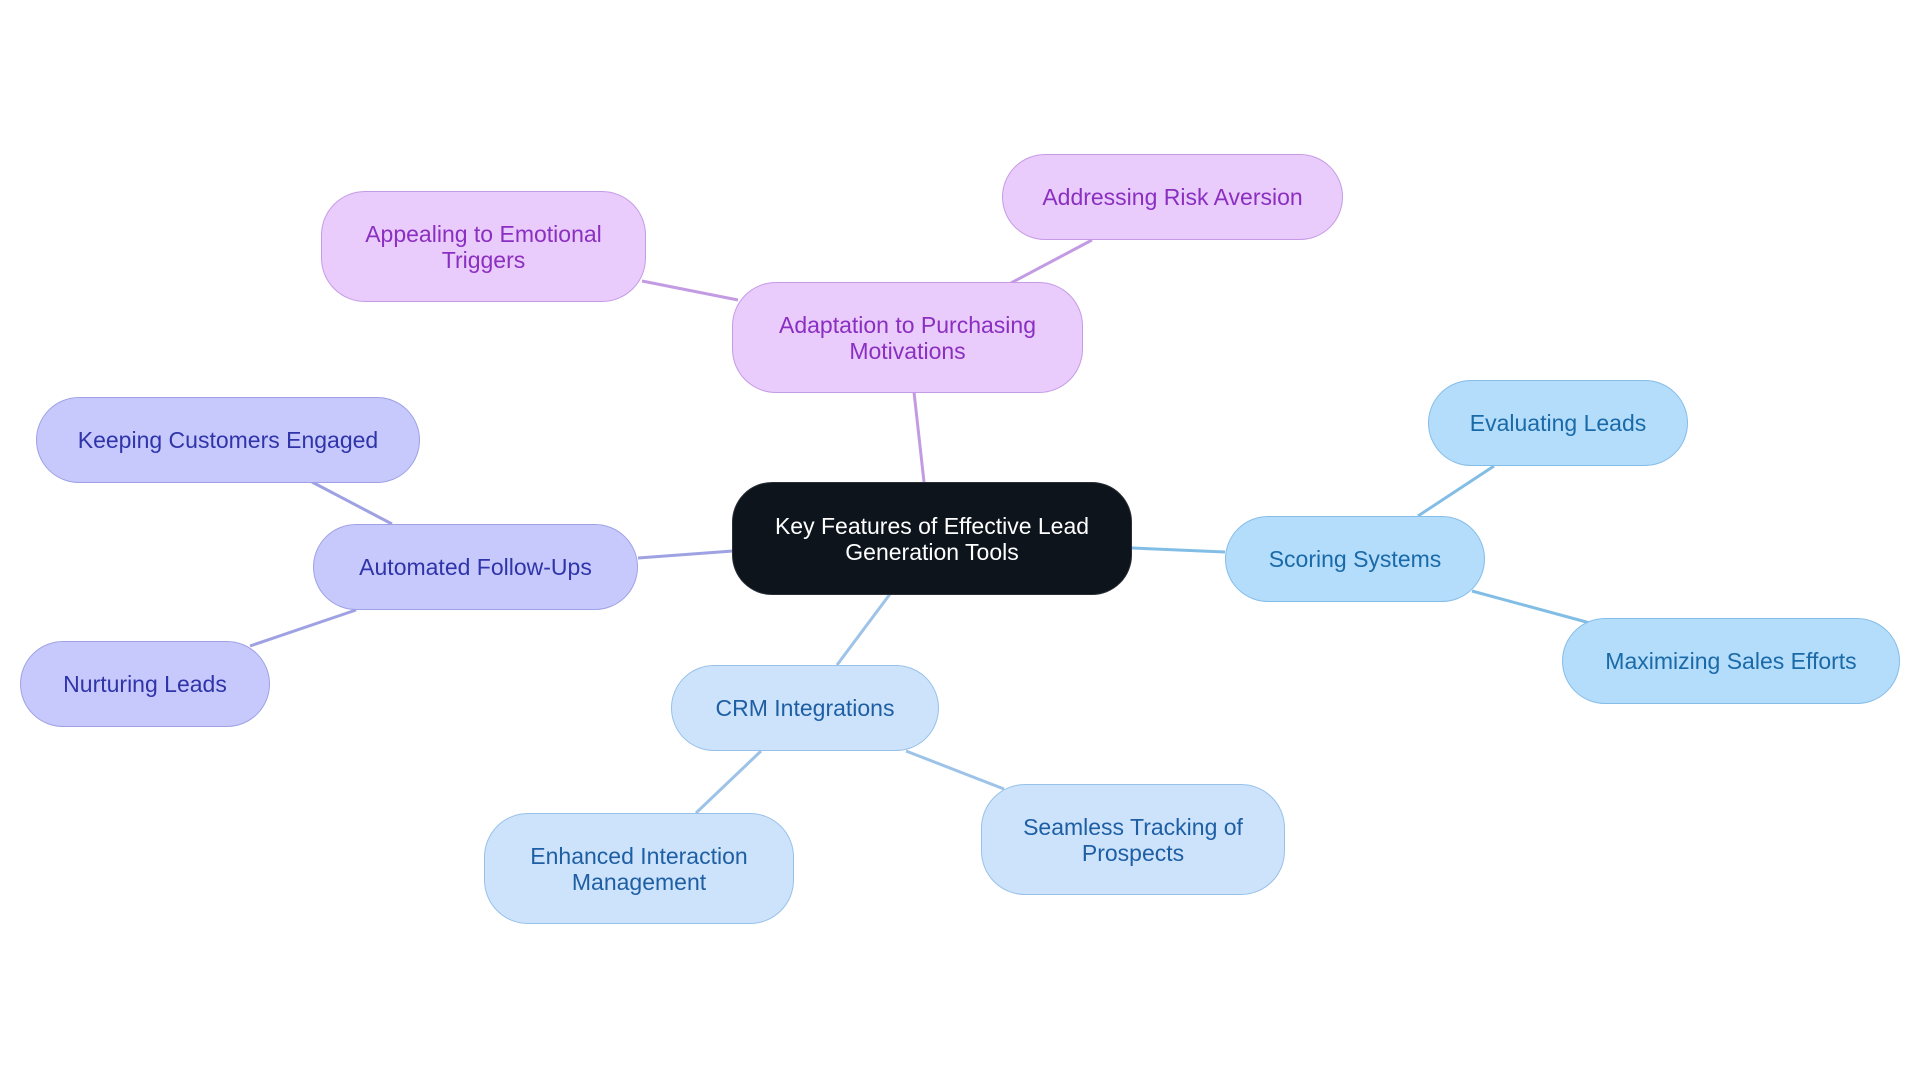 Image resolution: width=1920 pixels, height=1083 pixels. What do you see at coordinates (955, 770) in the screenshot?
I see `edge-crm-seamless` at bounding box center [955, 770].